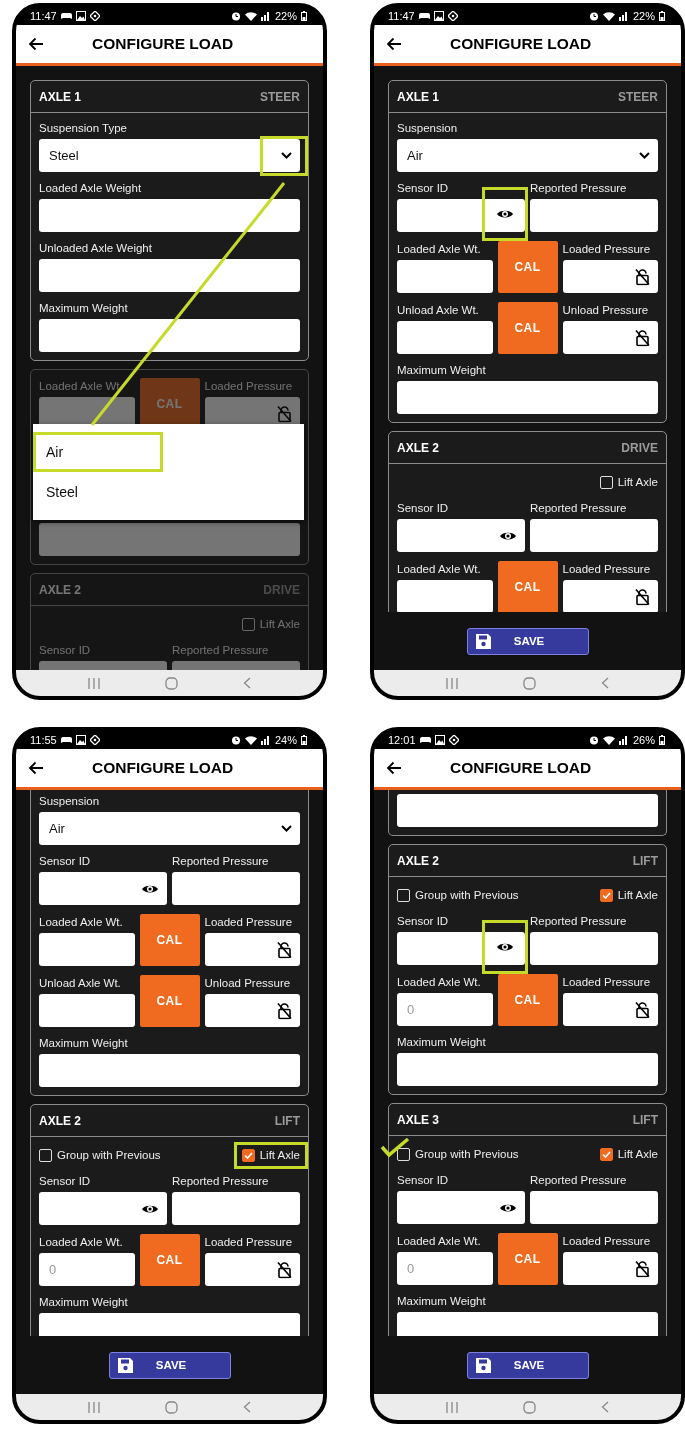  What do you see at coordinates (639, 447) in the screenshot?
I see `axle-type: DRIVE` at bounding box center [639, 447].